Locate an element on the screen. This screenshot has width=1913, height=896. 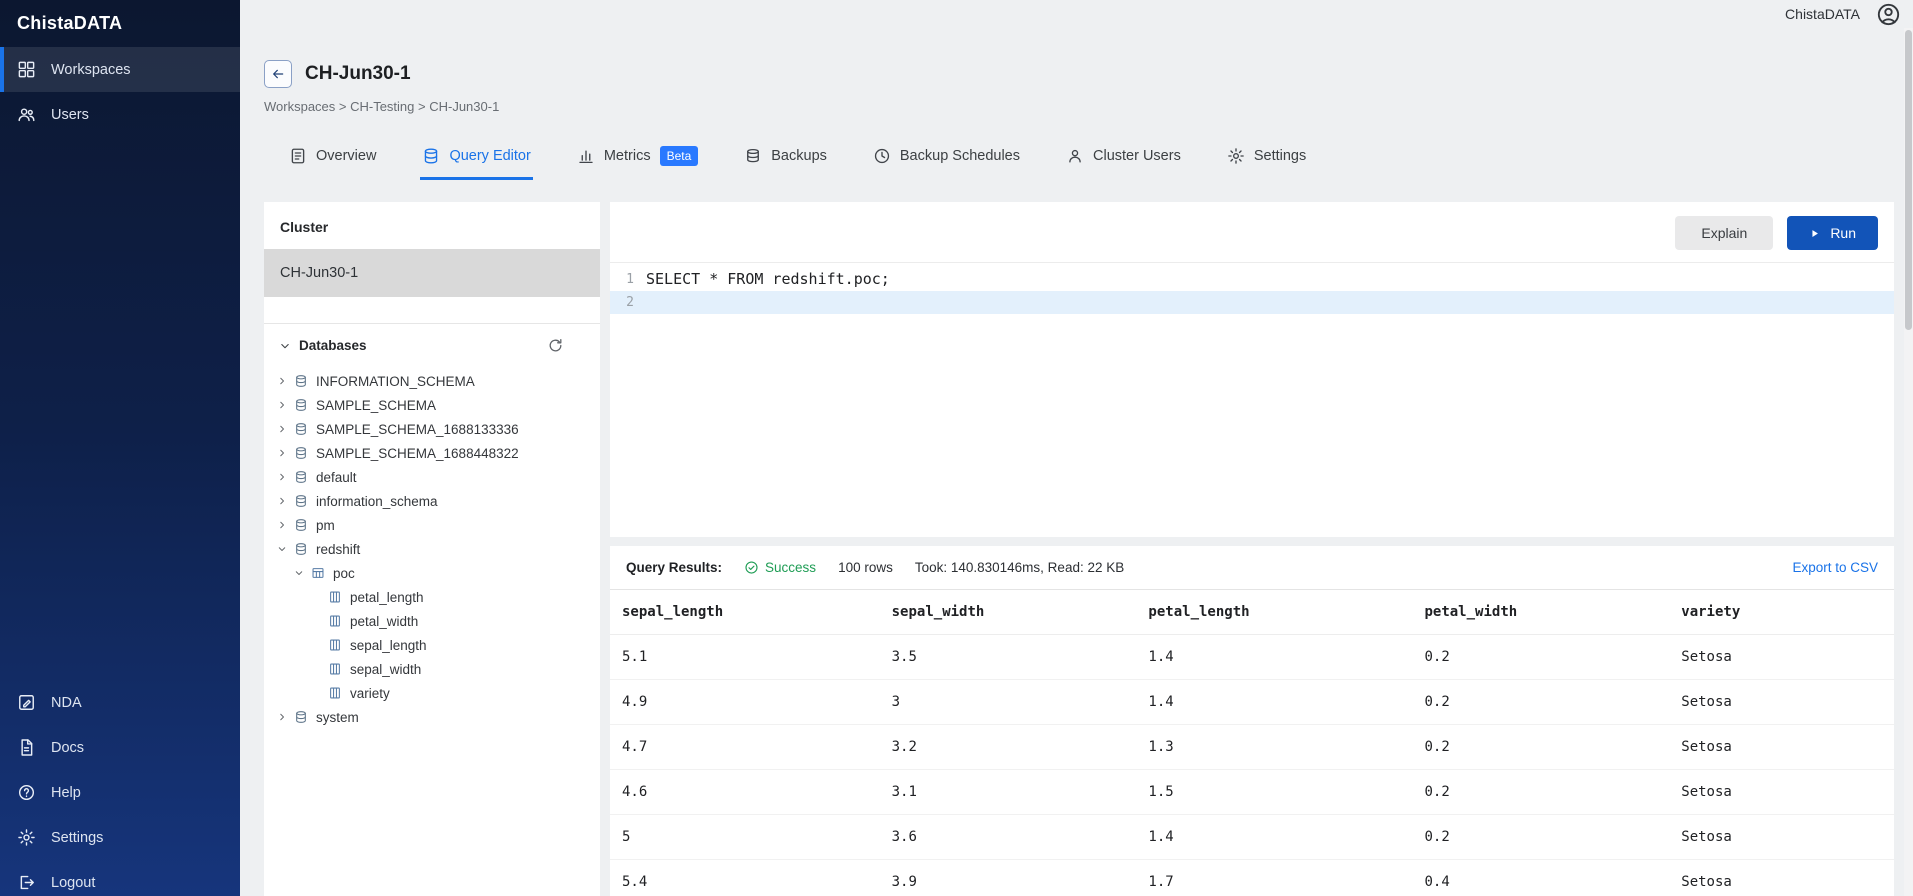
sidebar-item-workspaces: Workspaces is located at coordinates (120, 69).